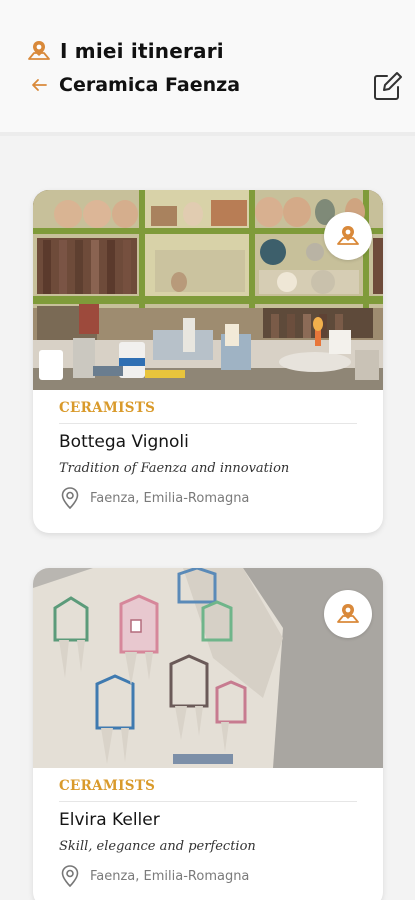  Describe the element at coordinates (174, 468) in the screenshot. I see `place-tagline: Tradition of Faenza and innovation` at that location.